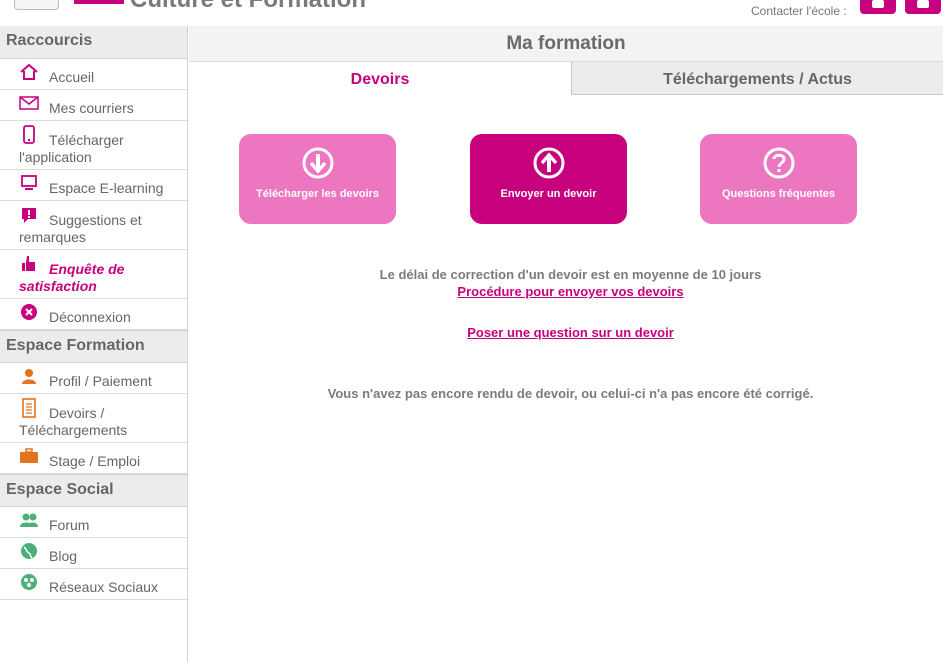  What do you see at coordinates (72, 277) in the screenshot?
I see `sidebar-item-label: Enquête de satisfaction` at bounding box center [72, 277].